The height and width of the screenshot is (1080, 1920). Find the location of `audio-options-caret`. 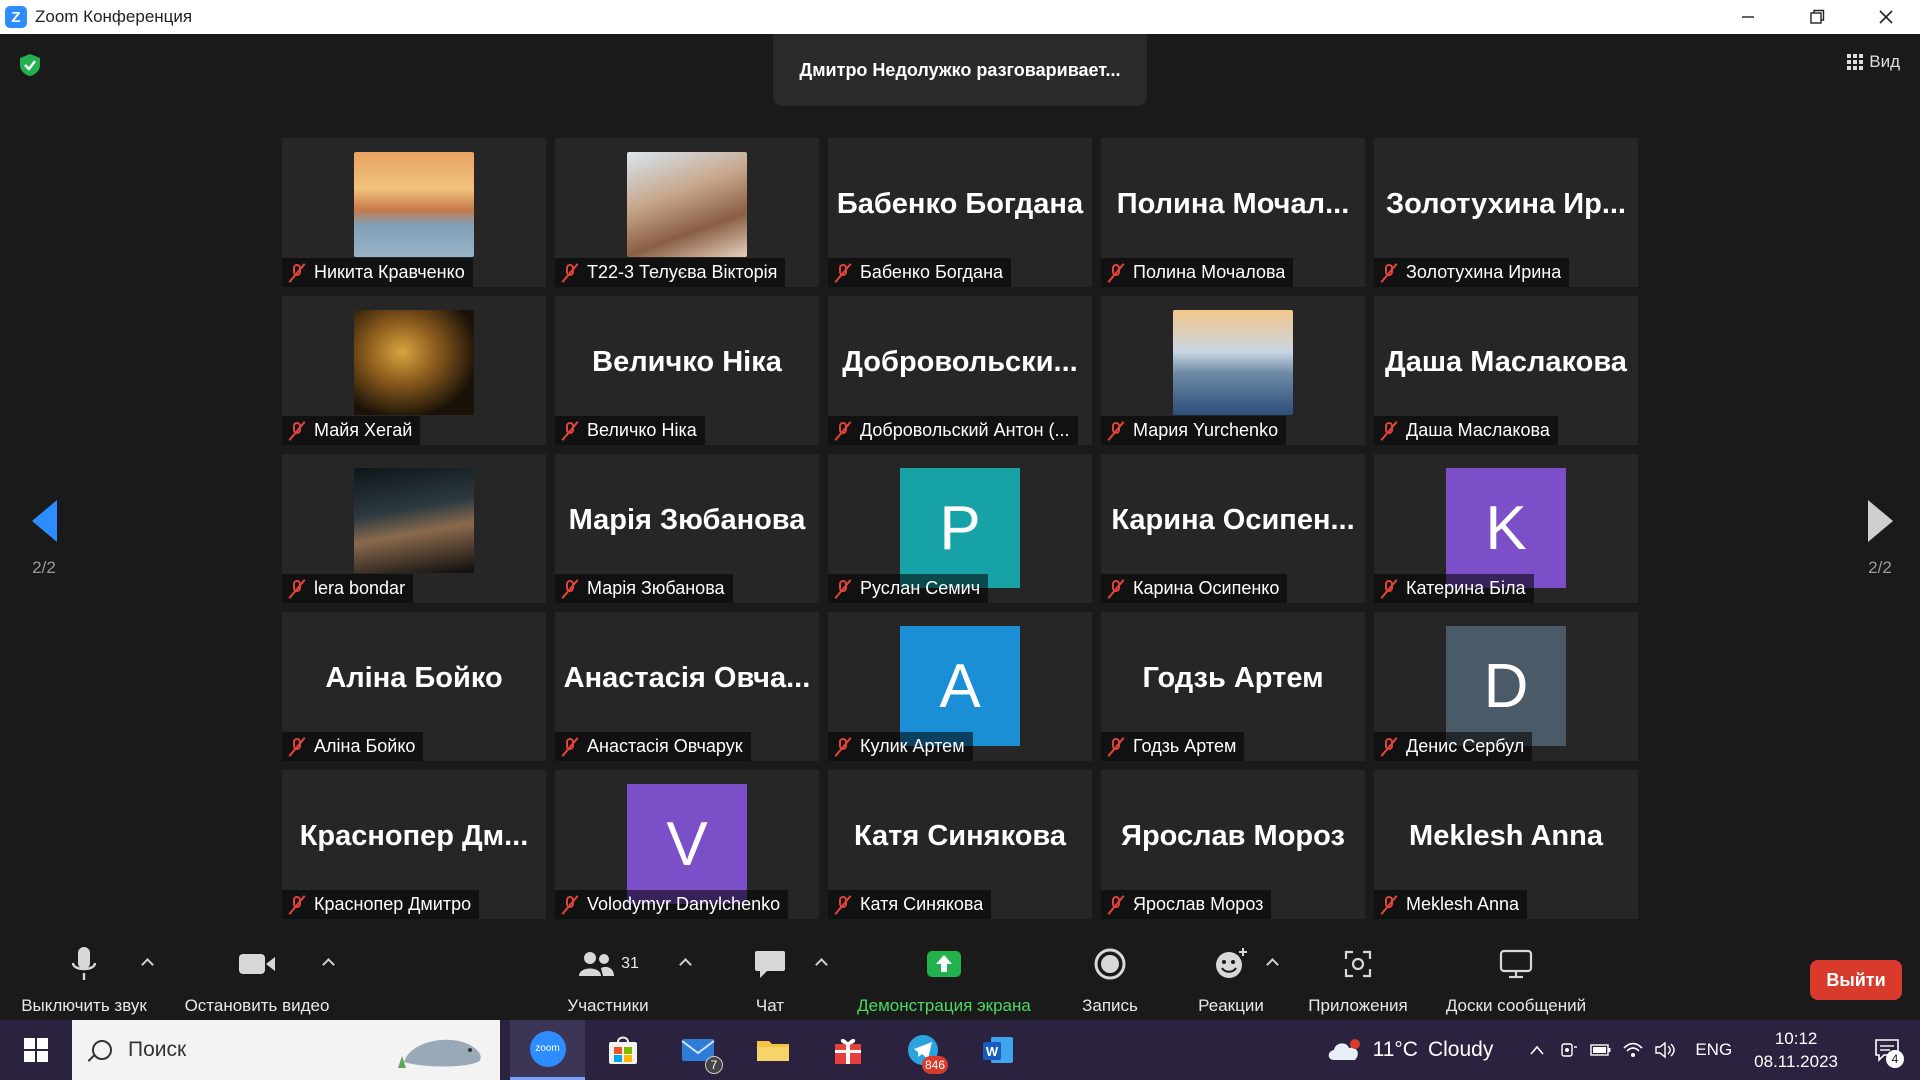

audio-options-caret is located at coordinates (147, 962).